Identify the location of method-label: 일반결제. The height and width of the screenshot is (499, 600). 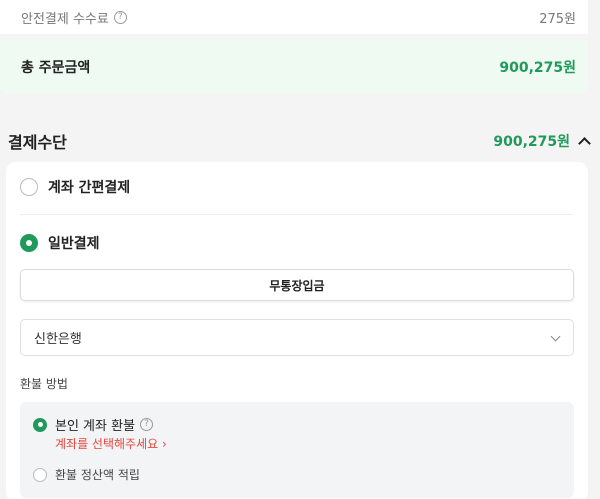
(74, 244).